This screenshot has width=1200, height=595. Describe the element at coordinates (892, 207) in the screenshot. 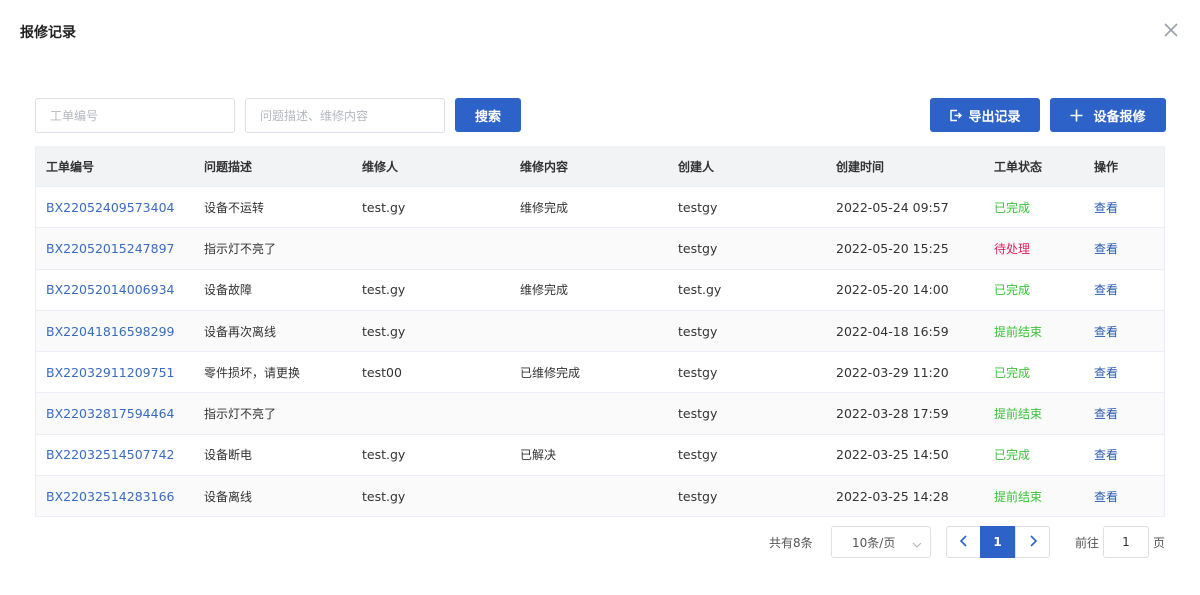

I see `cell-created-time: 2022-05-24 09:57` at that location.